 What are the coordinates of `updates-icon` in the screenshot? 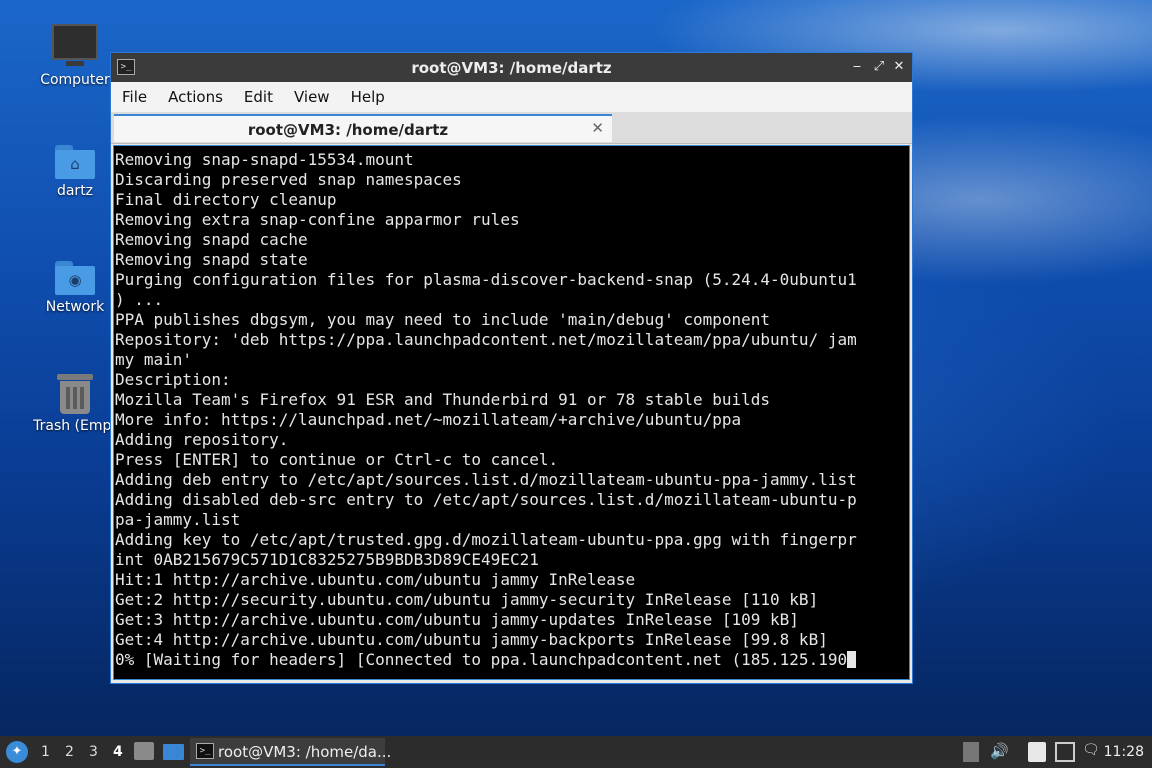 It's located at (971, 752).